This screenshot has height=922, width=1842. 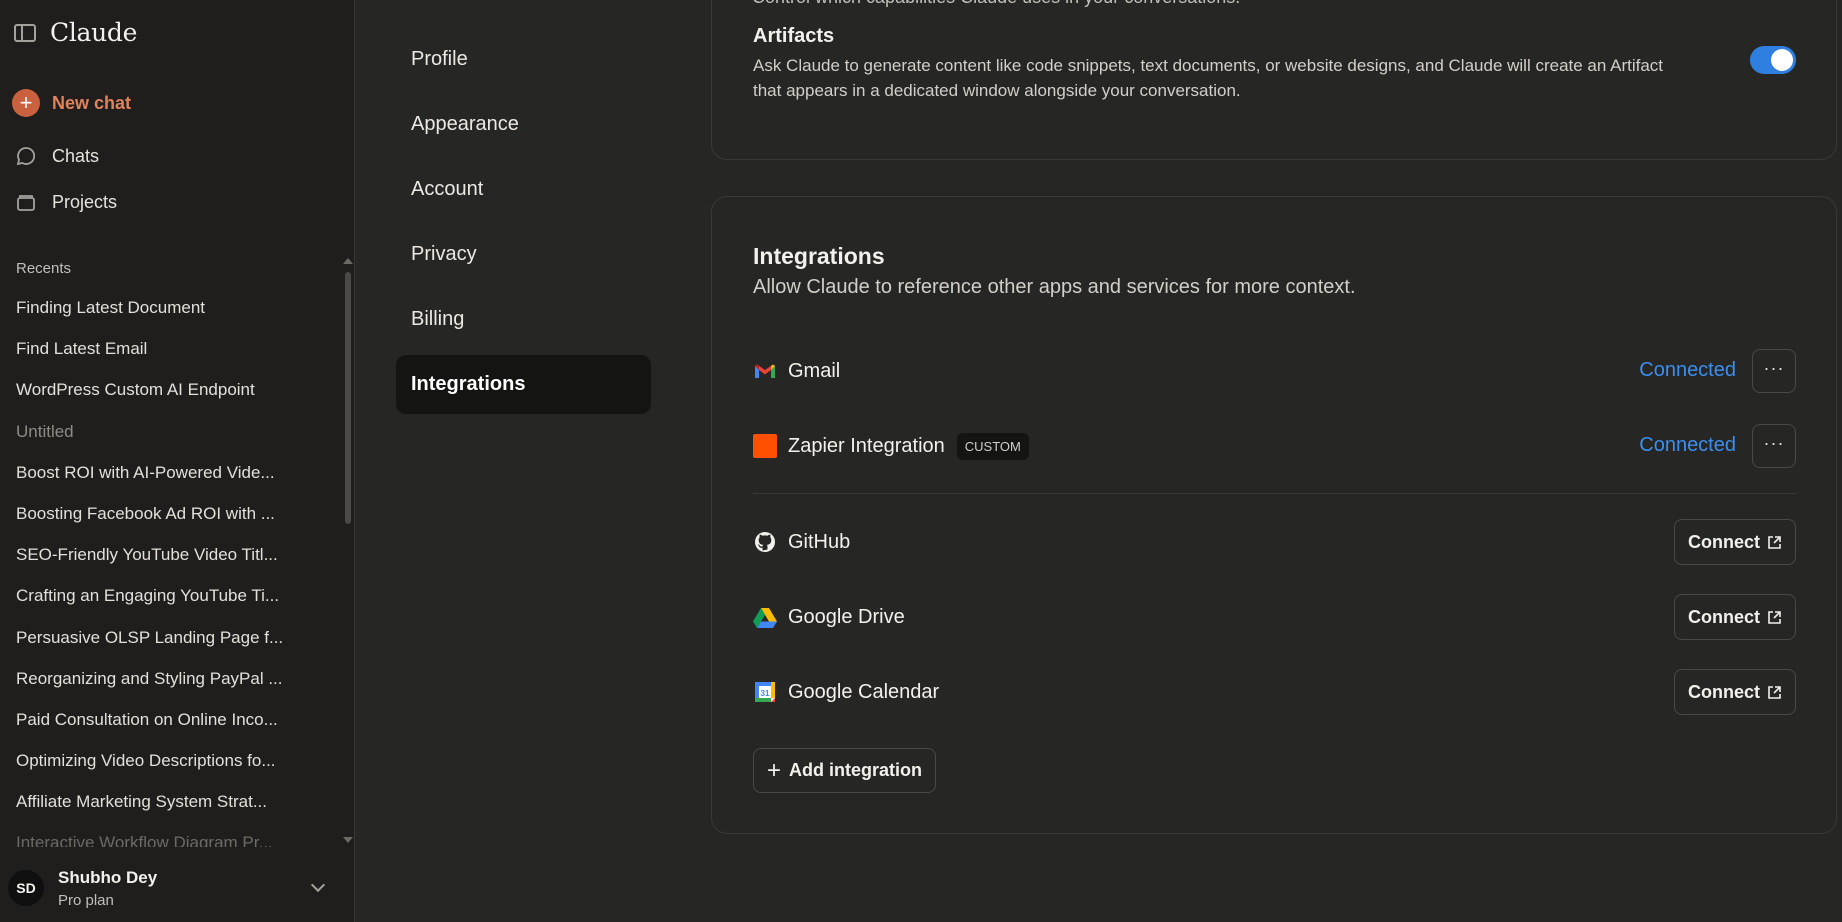 What do you see at coordinates (85, 201) in the screenshot?
I see `projects-label: Projects` at bounding box center [85, 201].